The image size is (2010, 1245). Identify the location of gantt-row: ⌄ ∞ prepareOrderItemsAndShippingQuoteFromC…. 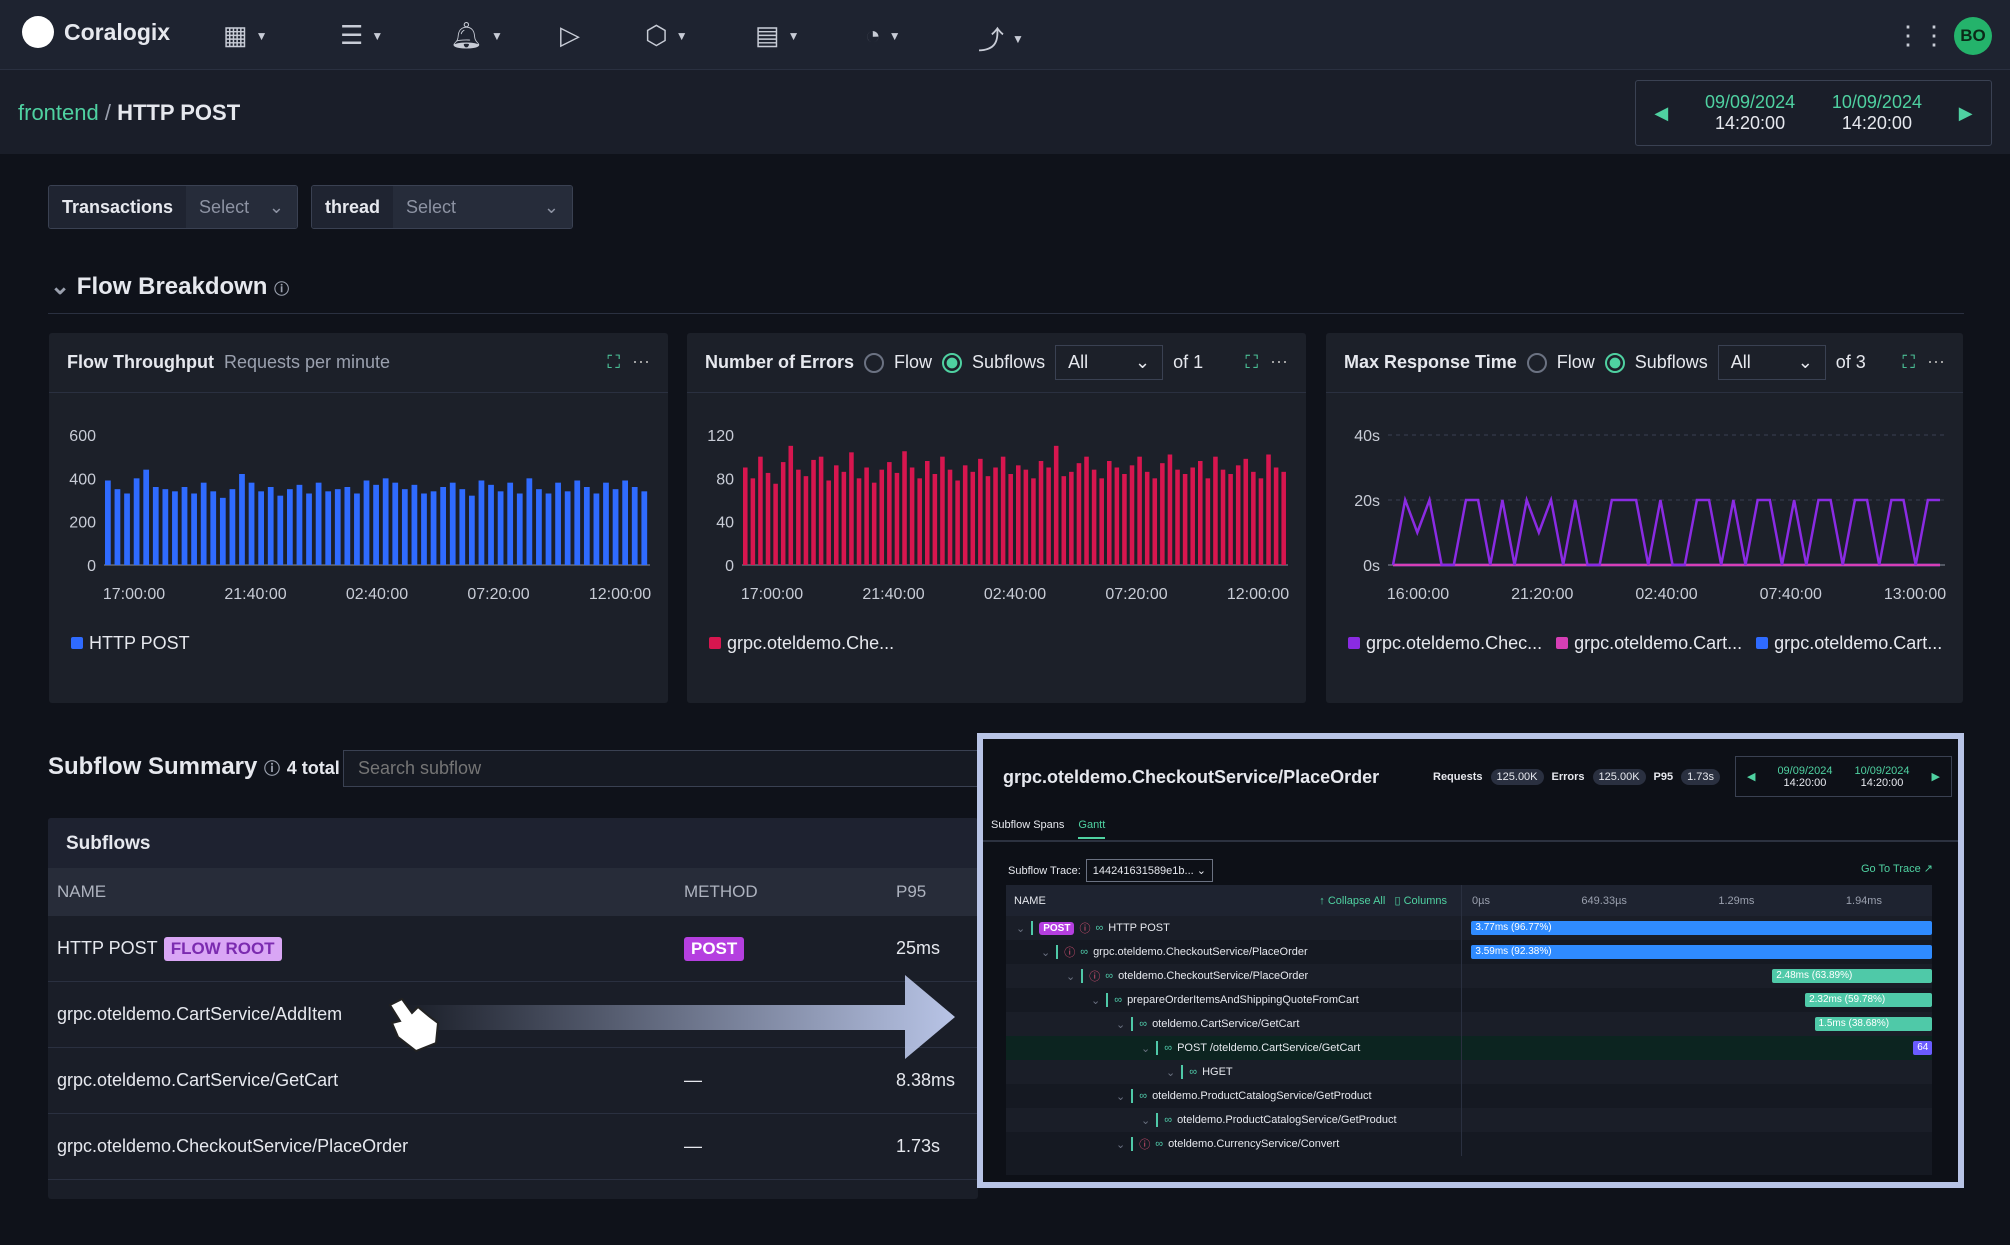
(1469, 1000).